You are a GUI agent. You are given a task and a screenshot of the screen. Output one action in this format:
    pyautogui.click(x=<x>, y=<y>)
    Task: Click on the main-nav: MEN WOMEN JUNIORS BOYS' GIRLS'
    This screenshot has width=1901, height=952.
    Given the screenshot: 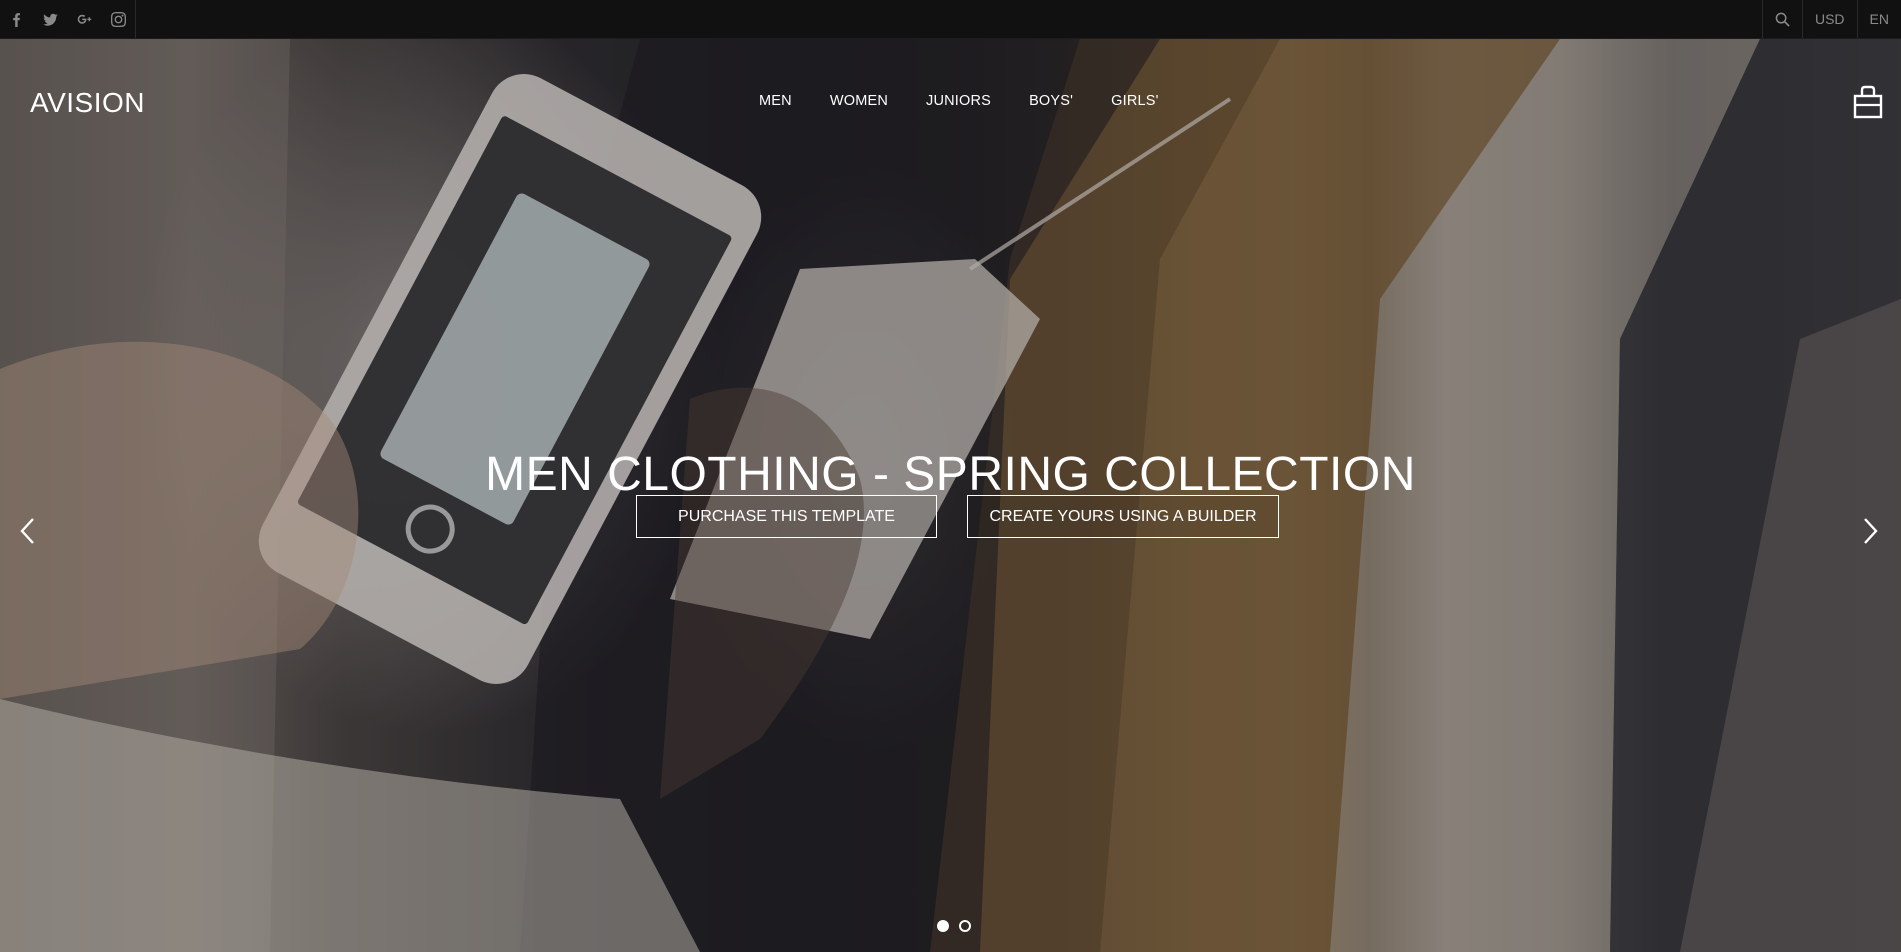 What is the action you would take?
    pyautogui.click(x=959, y=101)
    